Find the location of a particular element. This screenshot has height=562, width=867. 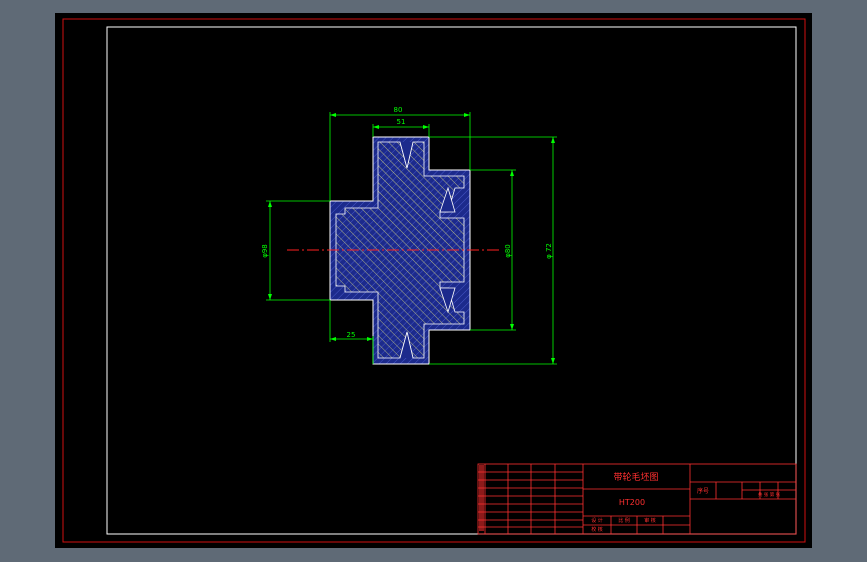

label-scale: 比 例 is located at coordinates (624, 520).